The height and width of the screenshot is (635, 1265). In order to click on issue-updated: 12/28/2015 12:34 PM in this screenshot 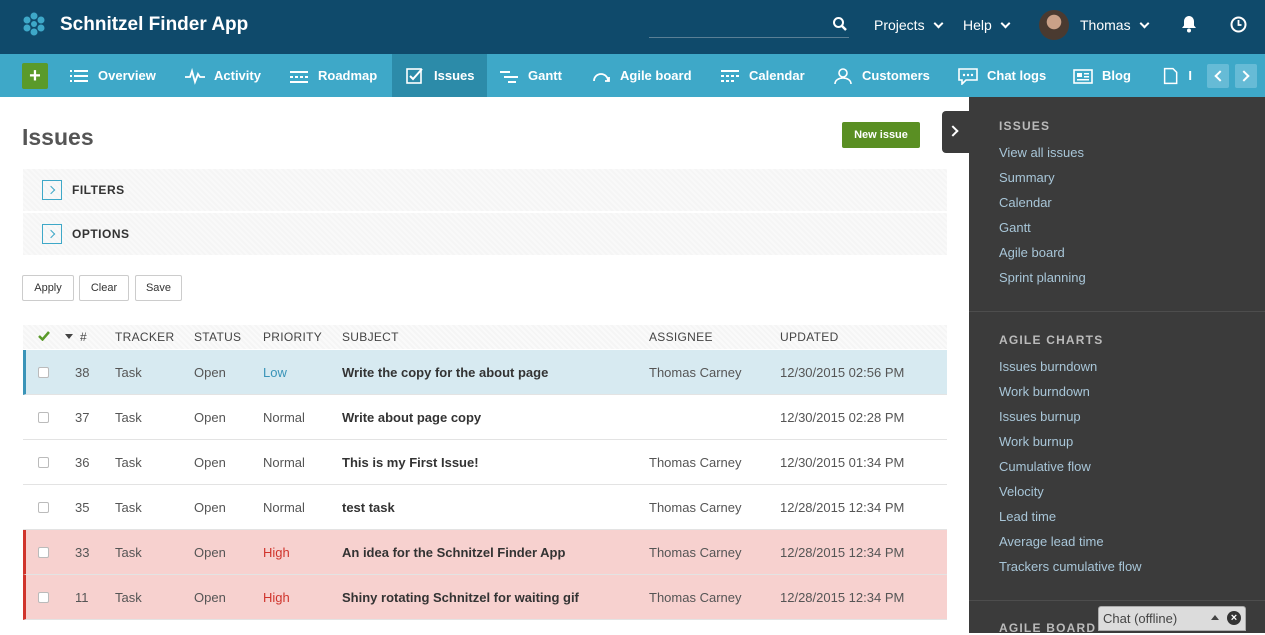, I will do `click(842, 507)`.